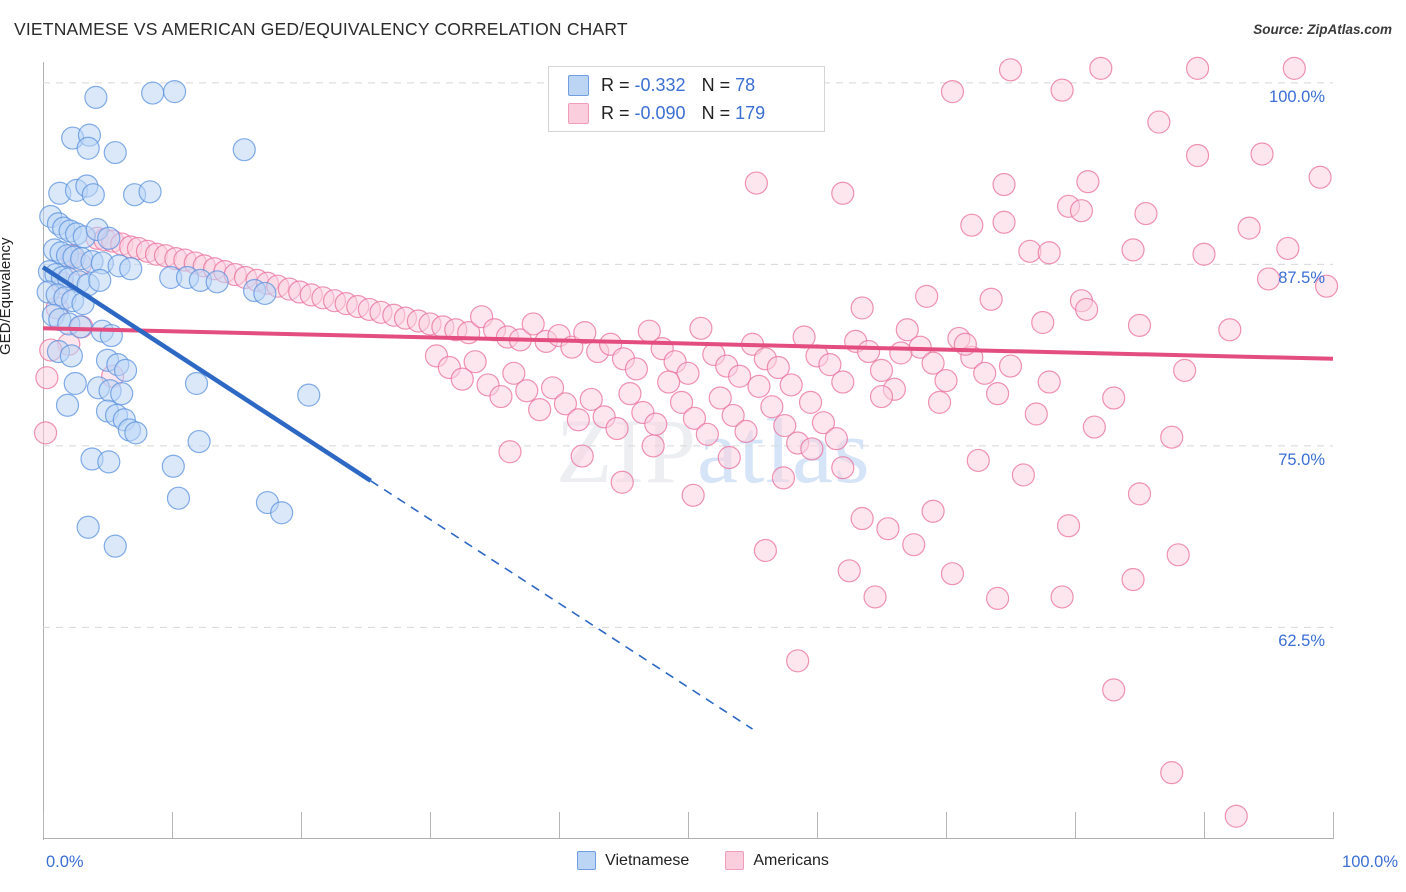 This screenshot has width=1406, height=892. I want to click on correlation-stats-box: R = -0.332 N = 78 R = -0.090 N = 179, so click(686, 99).